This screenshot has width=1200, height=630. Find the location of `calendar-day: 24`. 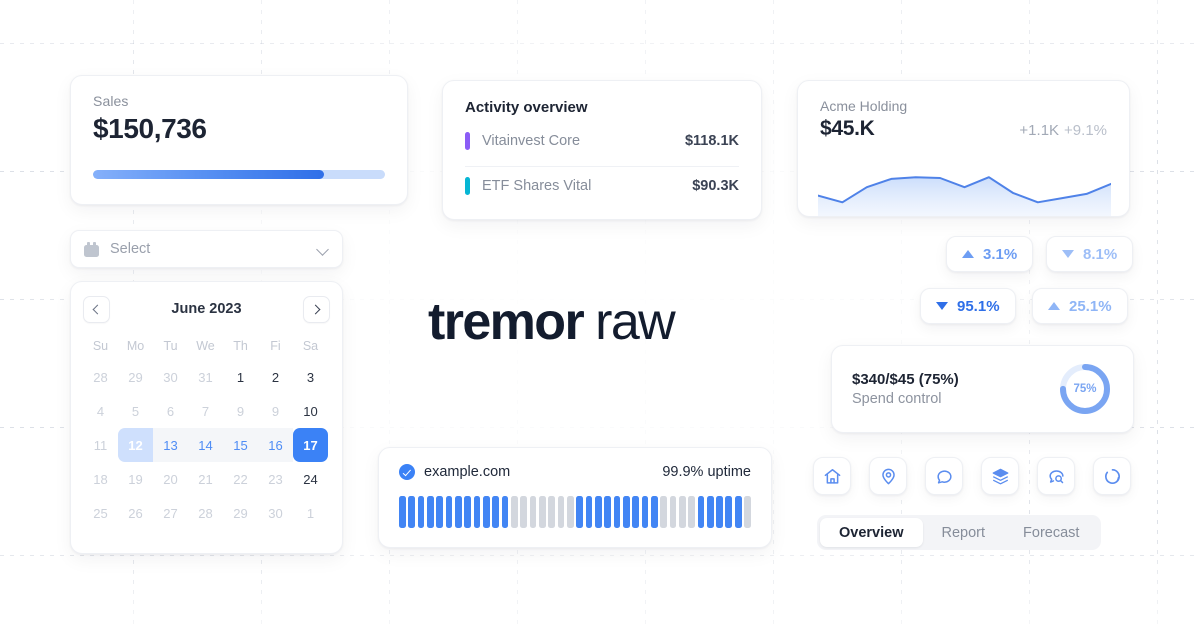

calendar-day: 24 is located at coordinates (310, 479).